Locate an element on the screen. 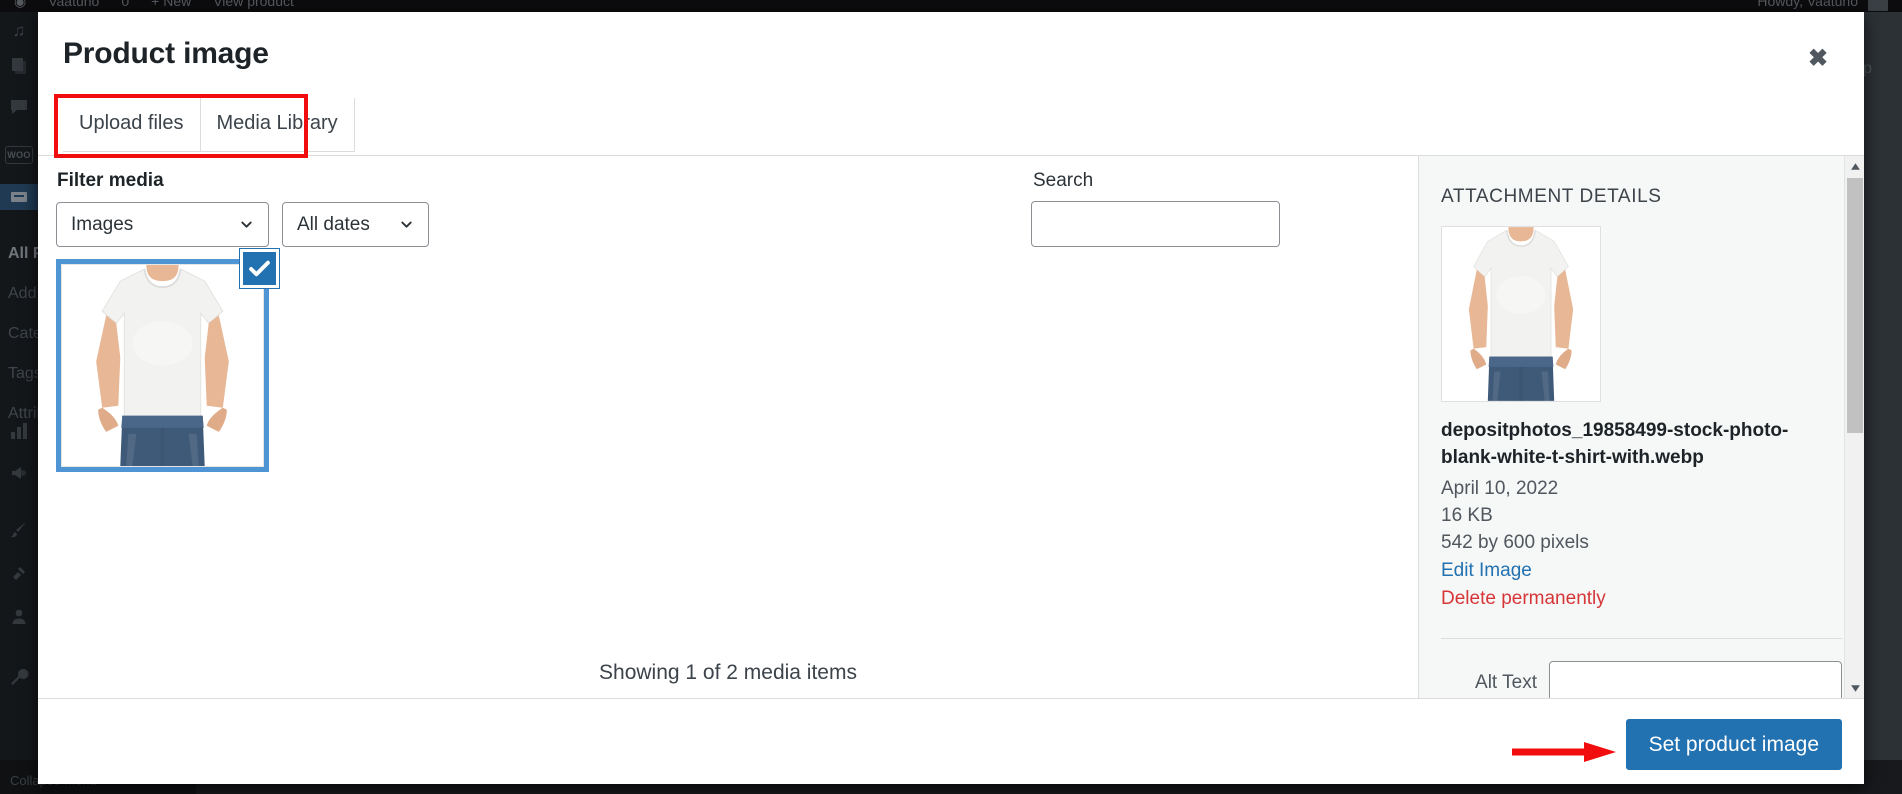 Image resolution: width=1902 pixels, height=794 pixels. close-icon: ✖ is located at coordinates (1818, 58).